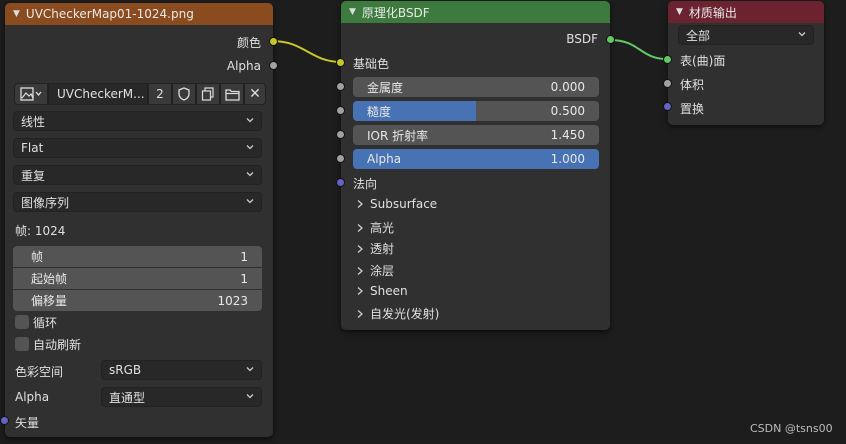 The width and height of the screenshot is (846, 444). What do you see at coordinates (476, 135) in the screenshot?
I see `ior-field: IOR 折射率 1.450` at bounding box center [476, 135].